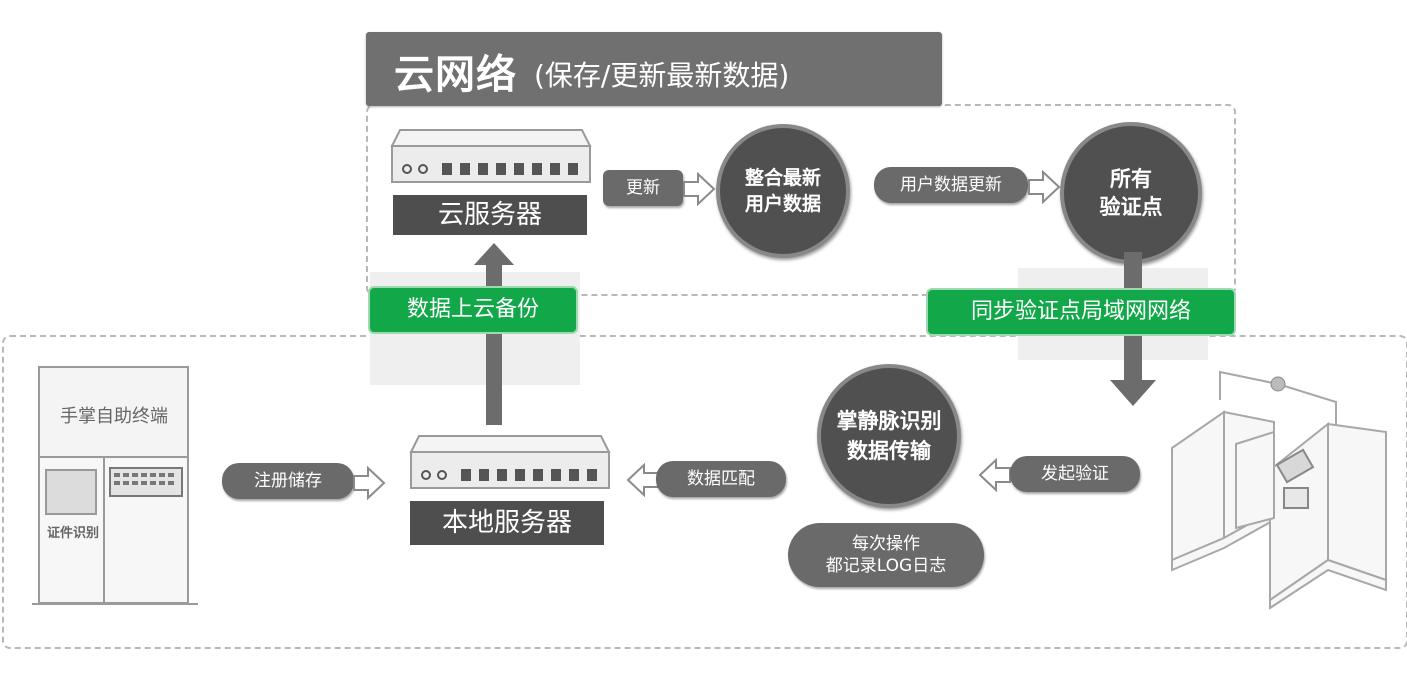 The height and width of the screenshot is (691, 1407). I want to click on update-arrow-icon, so click(699, 189).